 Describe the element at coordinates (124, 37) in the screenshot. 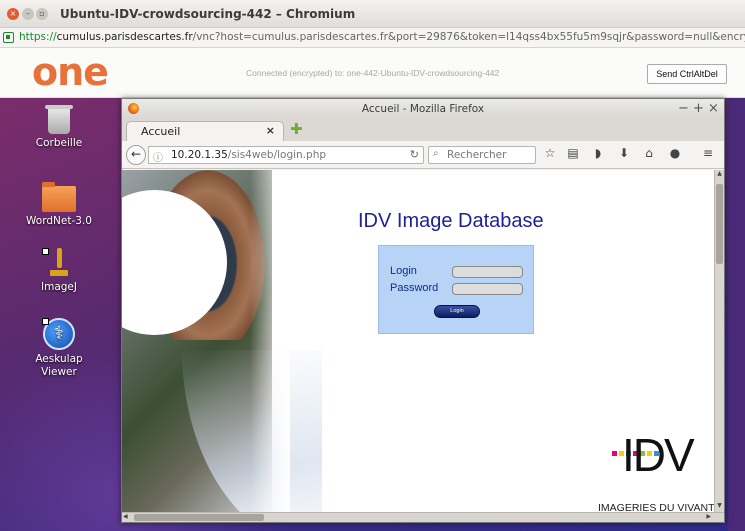

I see `url-host: cumulus.parisdescartes.fr` at that location.